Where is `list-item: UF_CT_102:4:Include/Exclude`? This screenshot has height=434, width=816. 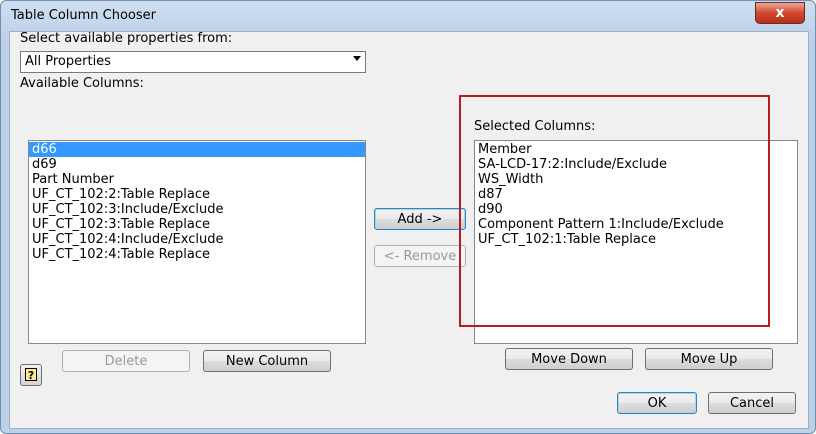
list-item: UF_CT_102:4:Include/Exclude is located at coordinates (197, 239).